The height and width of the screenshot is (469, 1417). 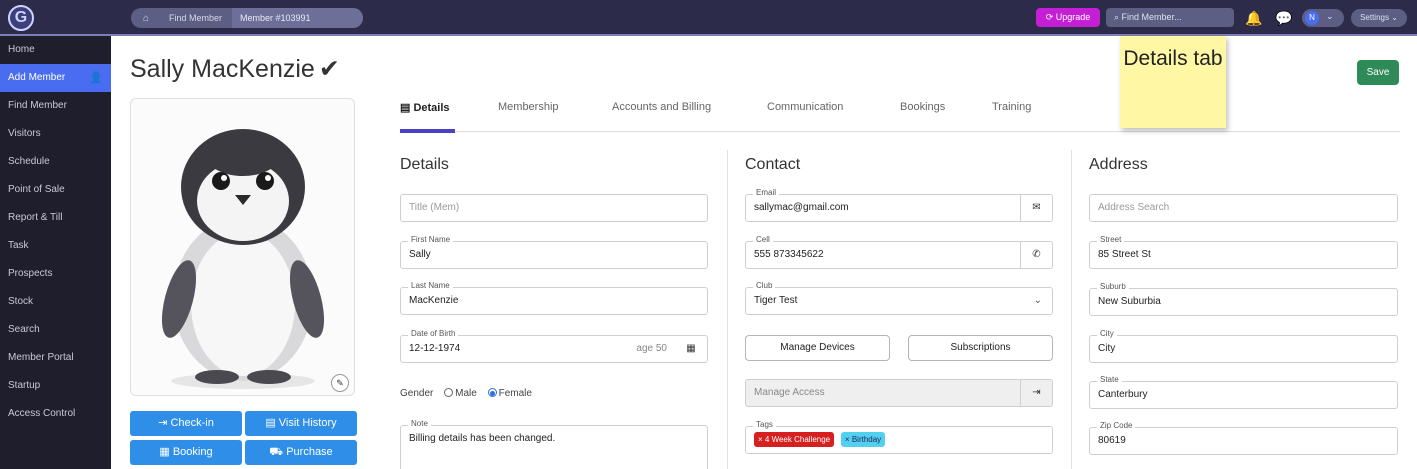 What do you see at coordinates (1124, 254) in the screenshot?
I see `street-value: 85 Street St` at bounding box center [1124, 254].